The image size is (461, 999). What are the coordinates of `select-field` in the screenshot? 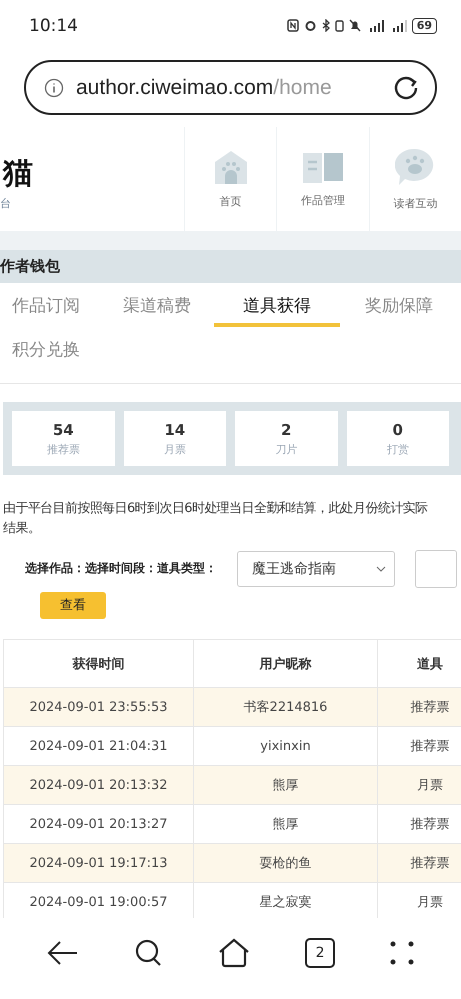 It's located at (436, 569).